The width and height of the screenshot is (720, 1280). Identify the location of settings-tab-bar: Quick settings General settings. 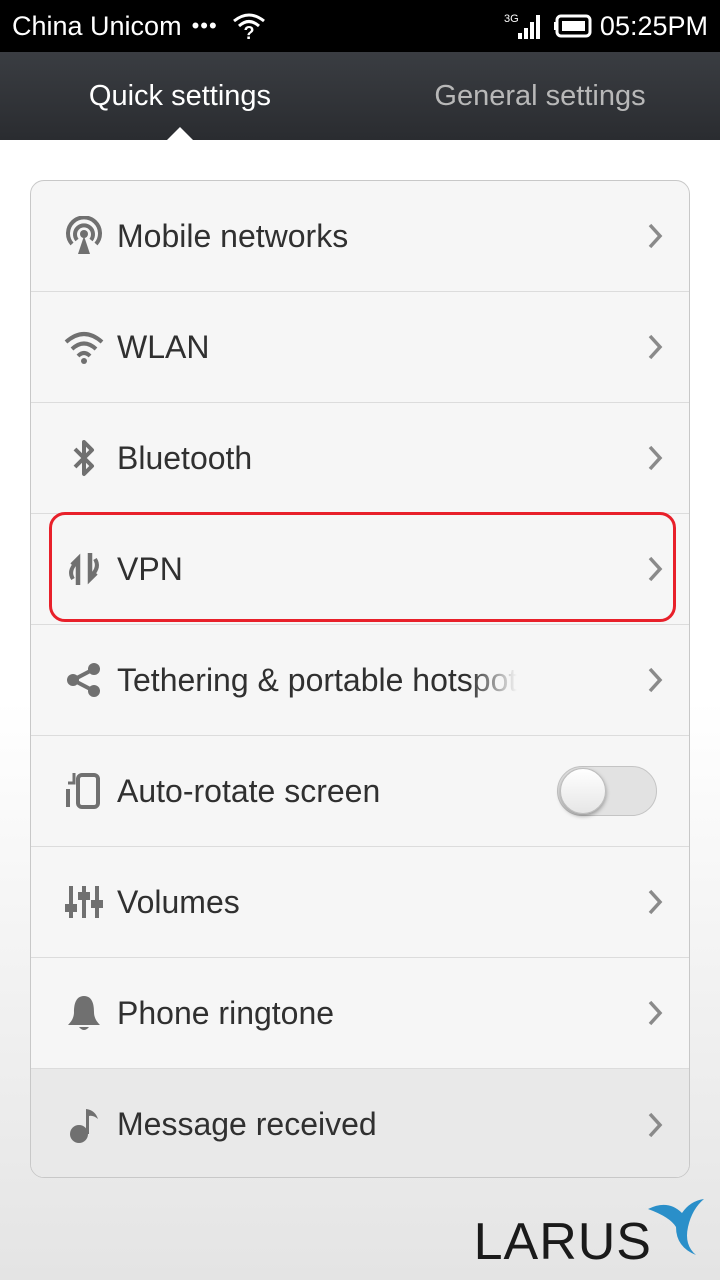
(360, 96).